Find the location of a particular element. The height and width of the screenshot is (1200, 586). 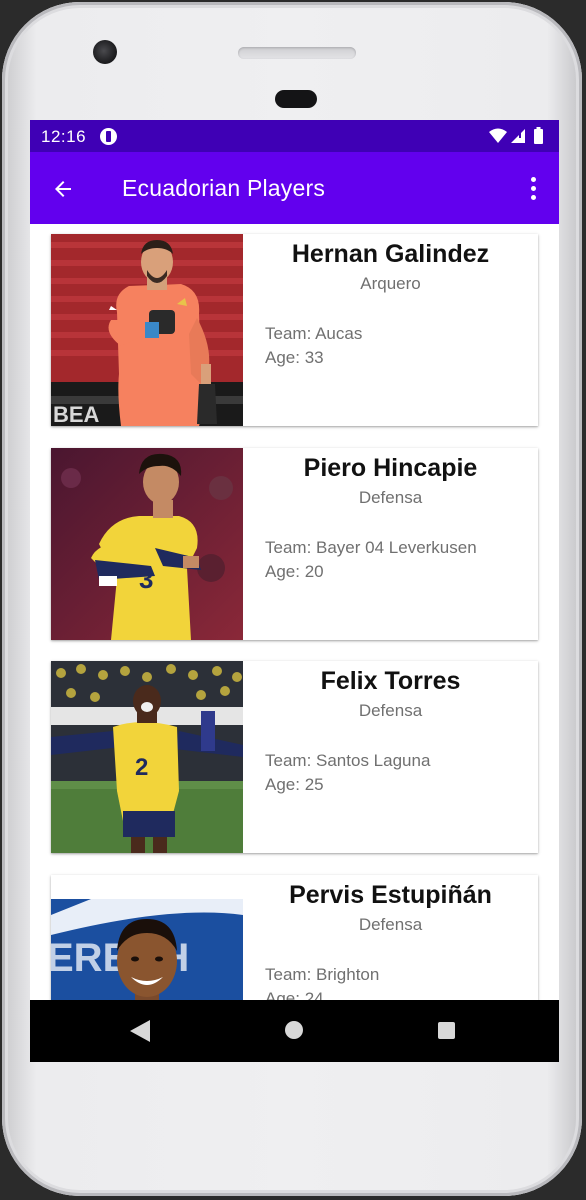

yellow-kit-photo: 3 is located at coordinates (147, 544).